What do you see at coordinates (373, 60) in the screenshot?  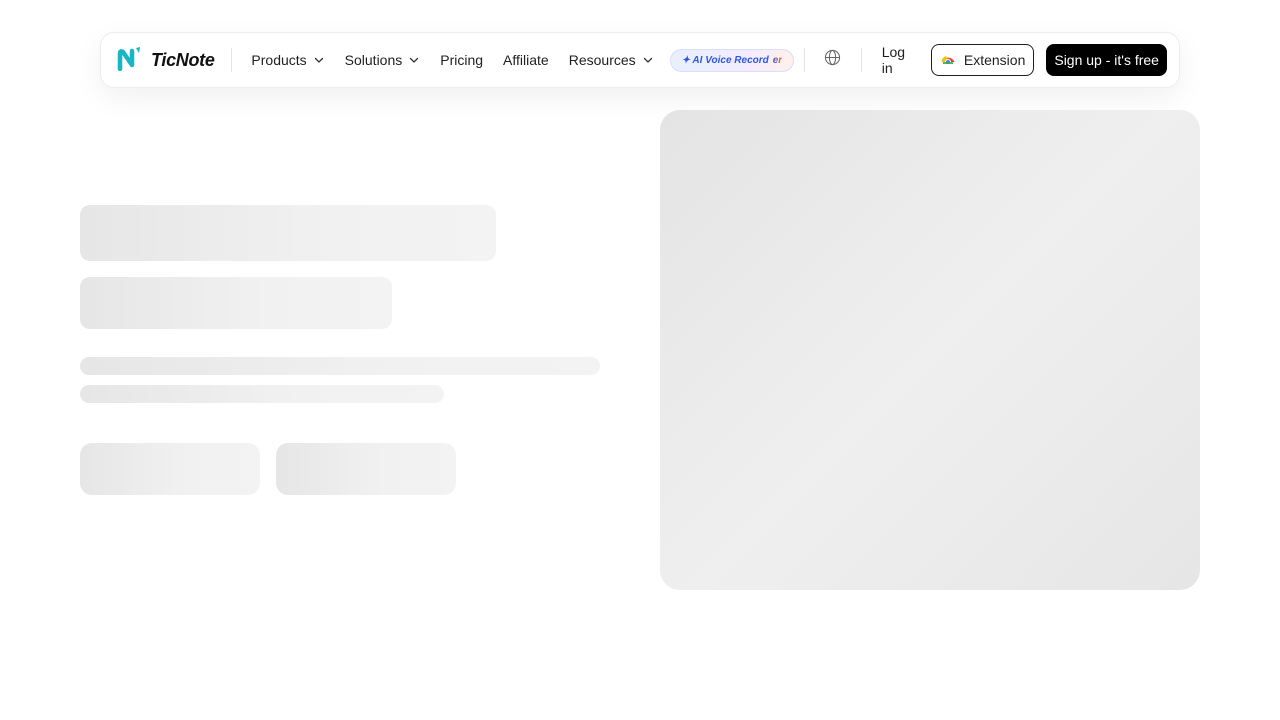 I see `nav-solutions-label: Solutions` at bounding box center [373, 60].